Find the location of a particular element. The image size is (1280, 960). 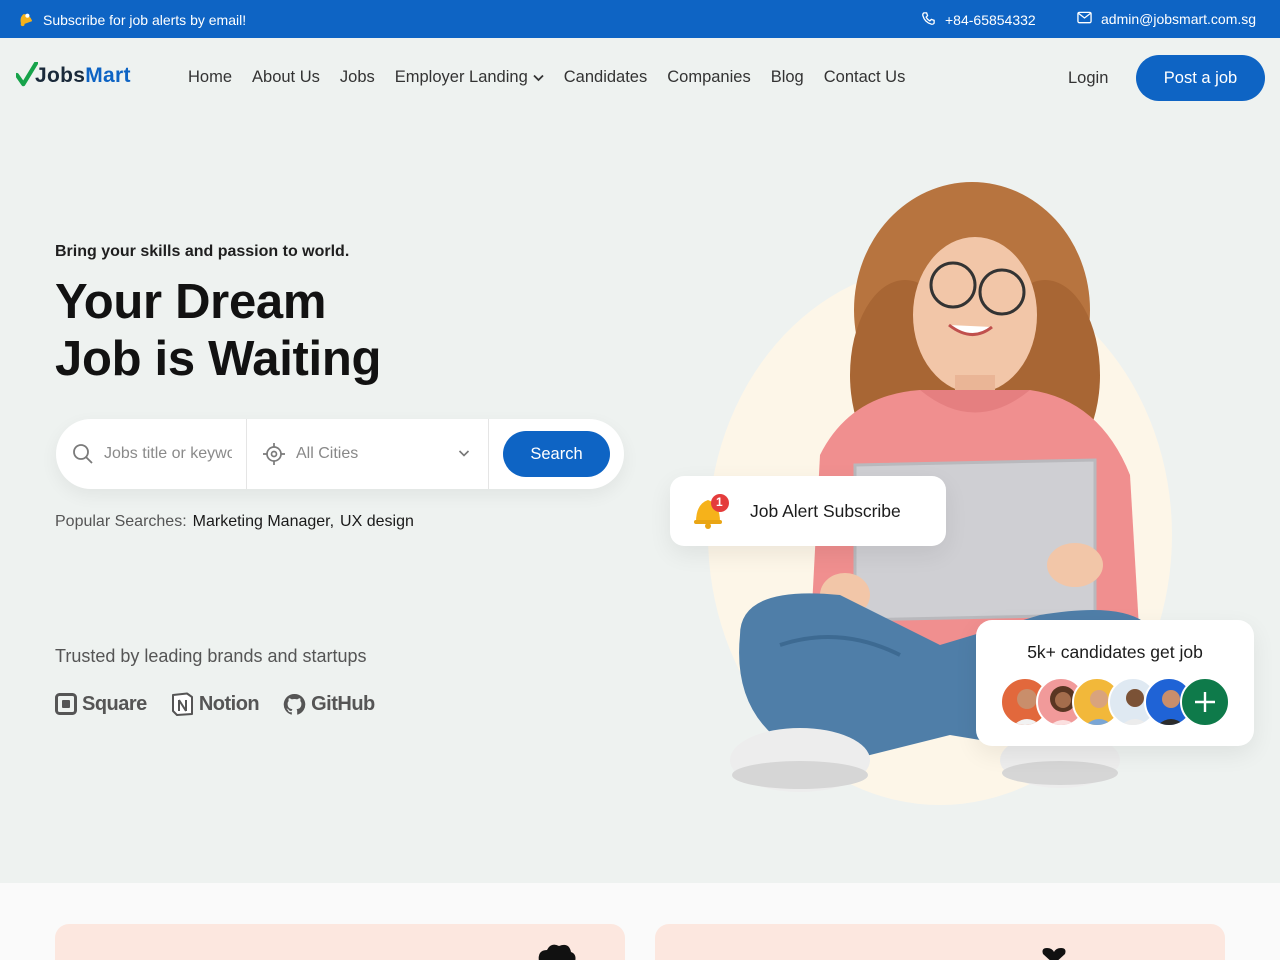

job-alert-card: 1 Job Alert Subscribe is located at coordinates (808, 511).